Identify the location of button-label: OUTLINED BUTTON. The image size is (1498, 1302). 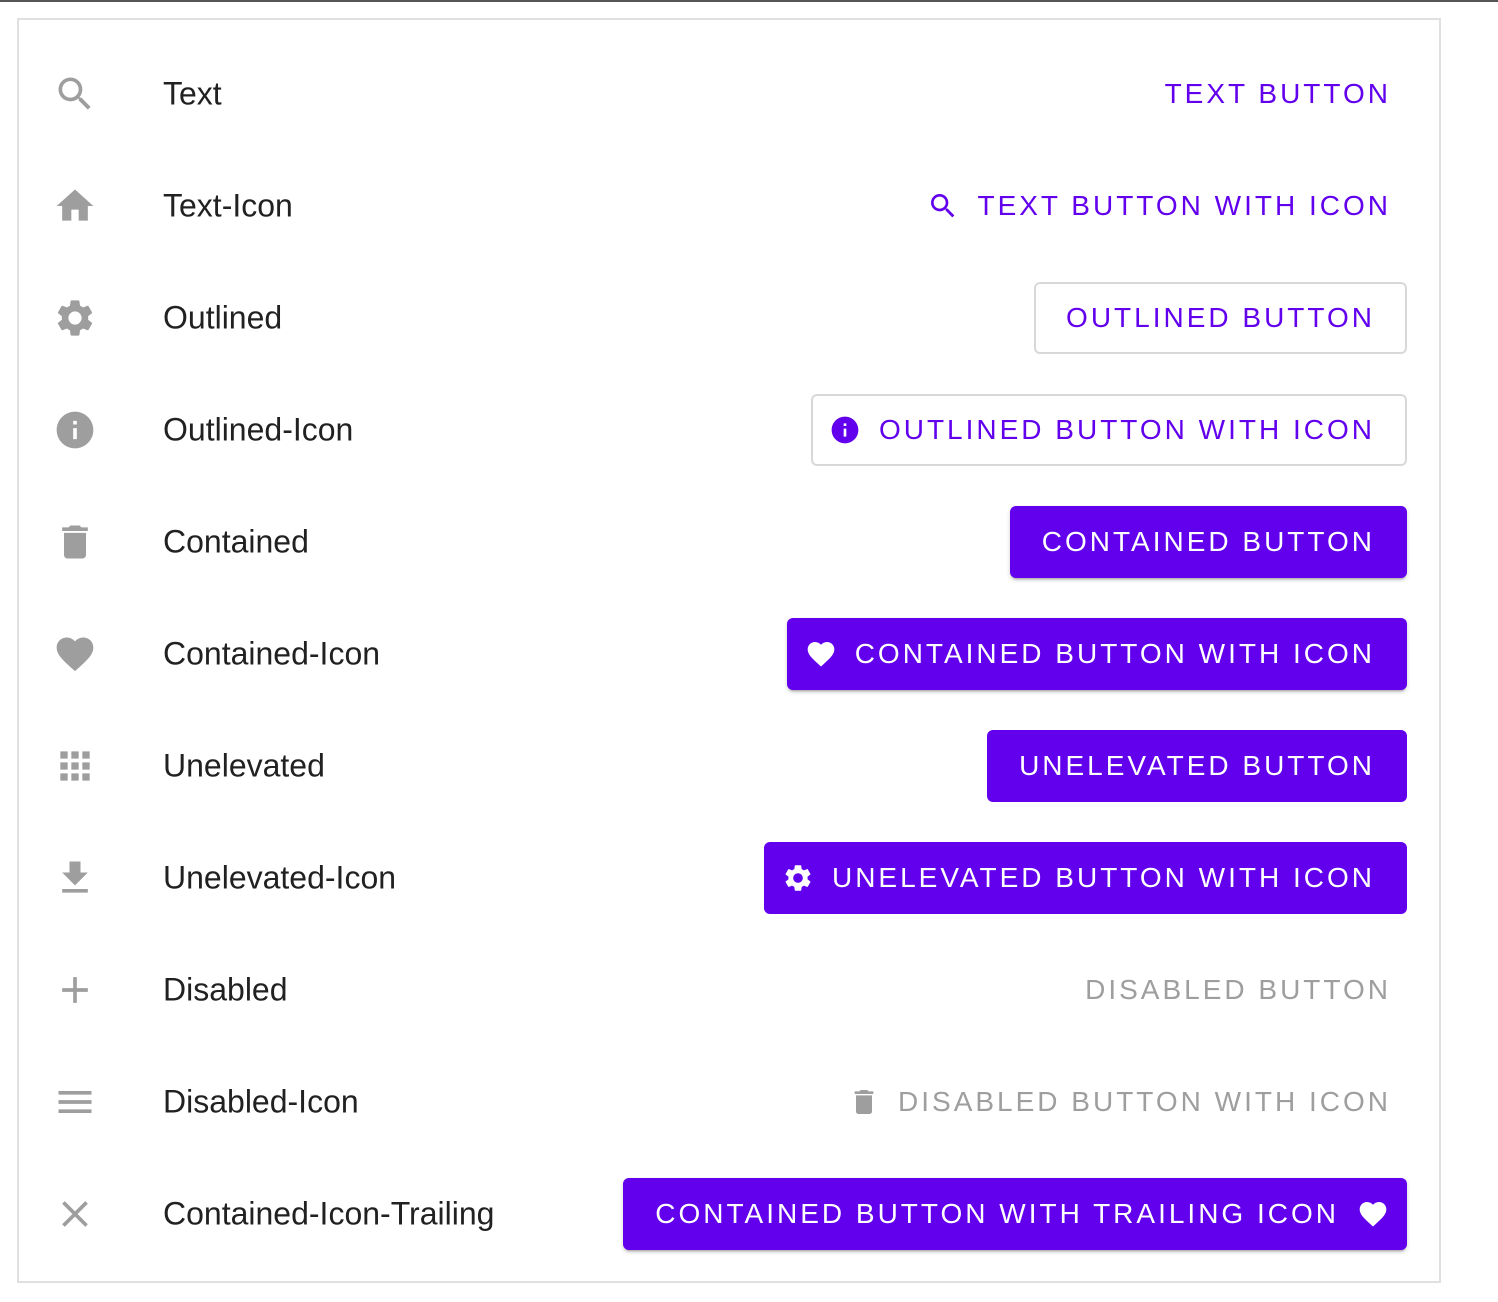
(1220, 317).